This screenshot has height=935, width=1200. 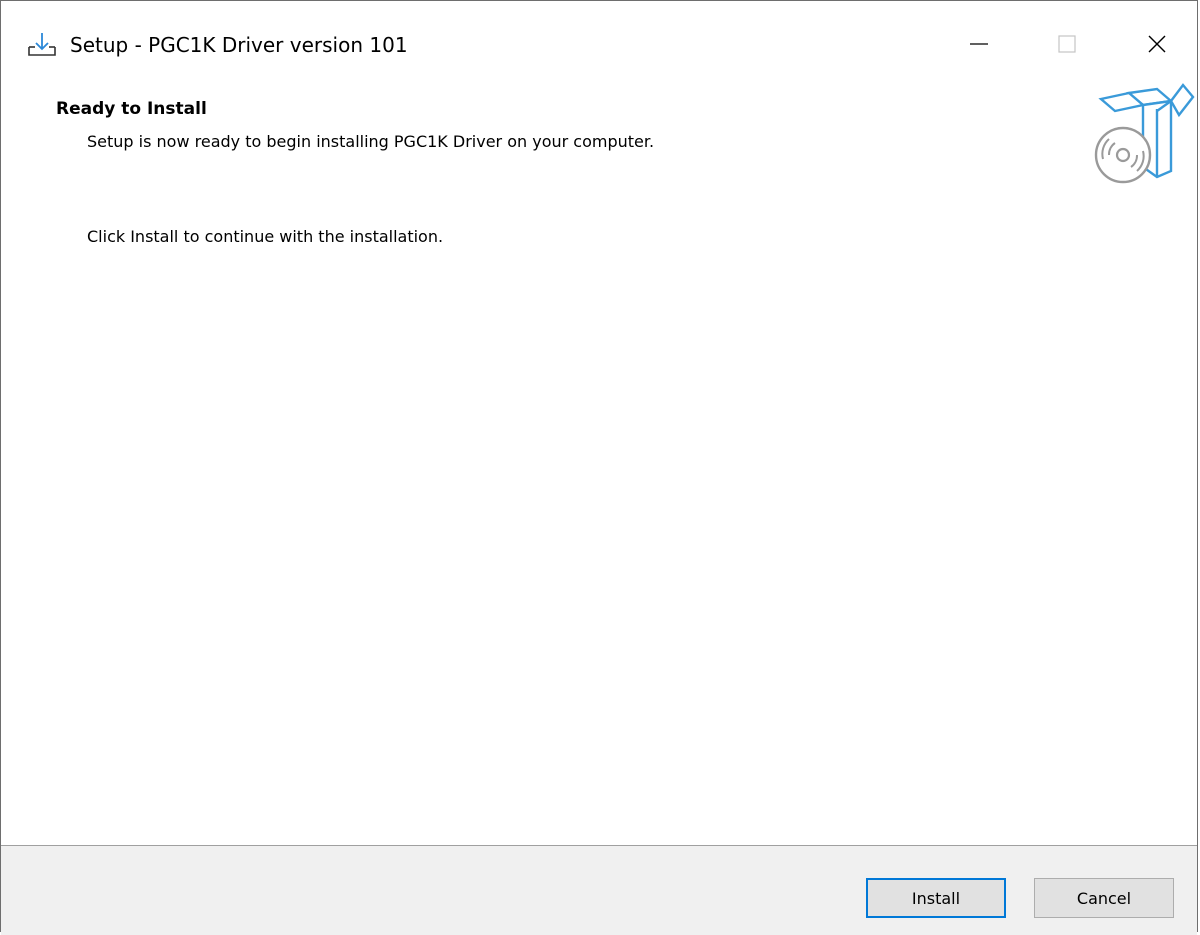 I want to click on title-bar: Setup - PGC1K Driver version 101, so click(x=599, y=44).